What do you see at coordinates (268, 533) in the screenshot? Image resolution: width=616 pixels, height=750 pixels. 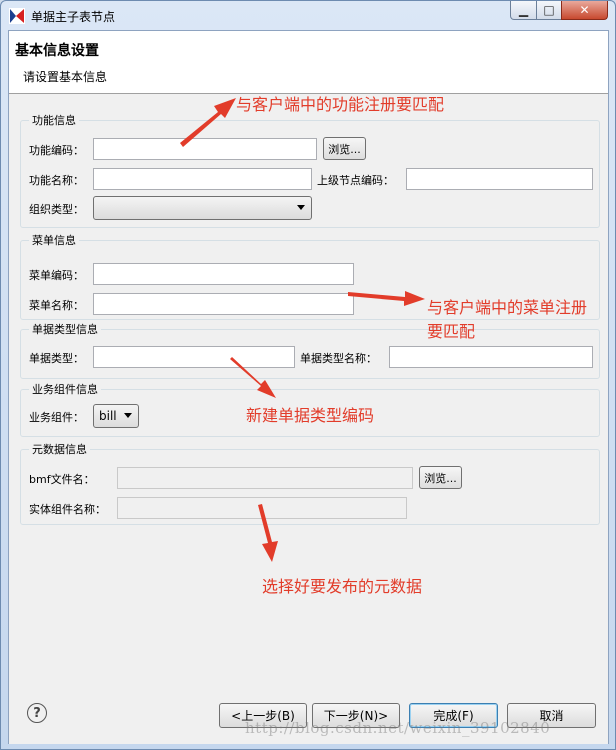 I see `arrow-to-metadata` at bounding box center [268, 533].